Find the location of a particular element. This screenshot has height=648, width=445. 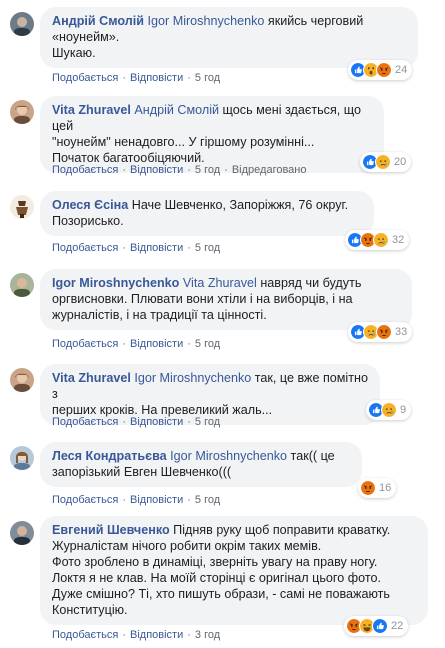

comment-text: Підняв руку щоб поправити краватку. is located at coordinates (280, 530).